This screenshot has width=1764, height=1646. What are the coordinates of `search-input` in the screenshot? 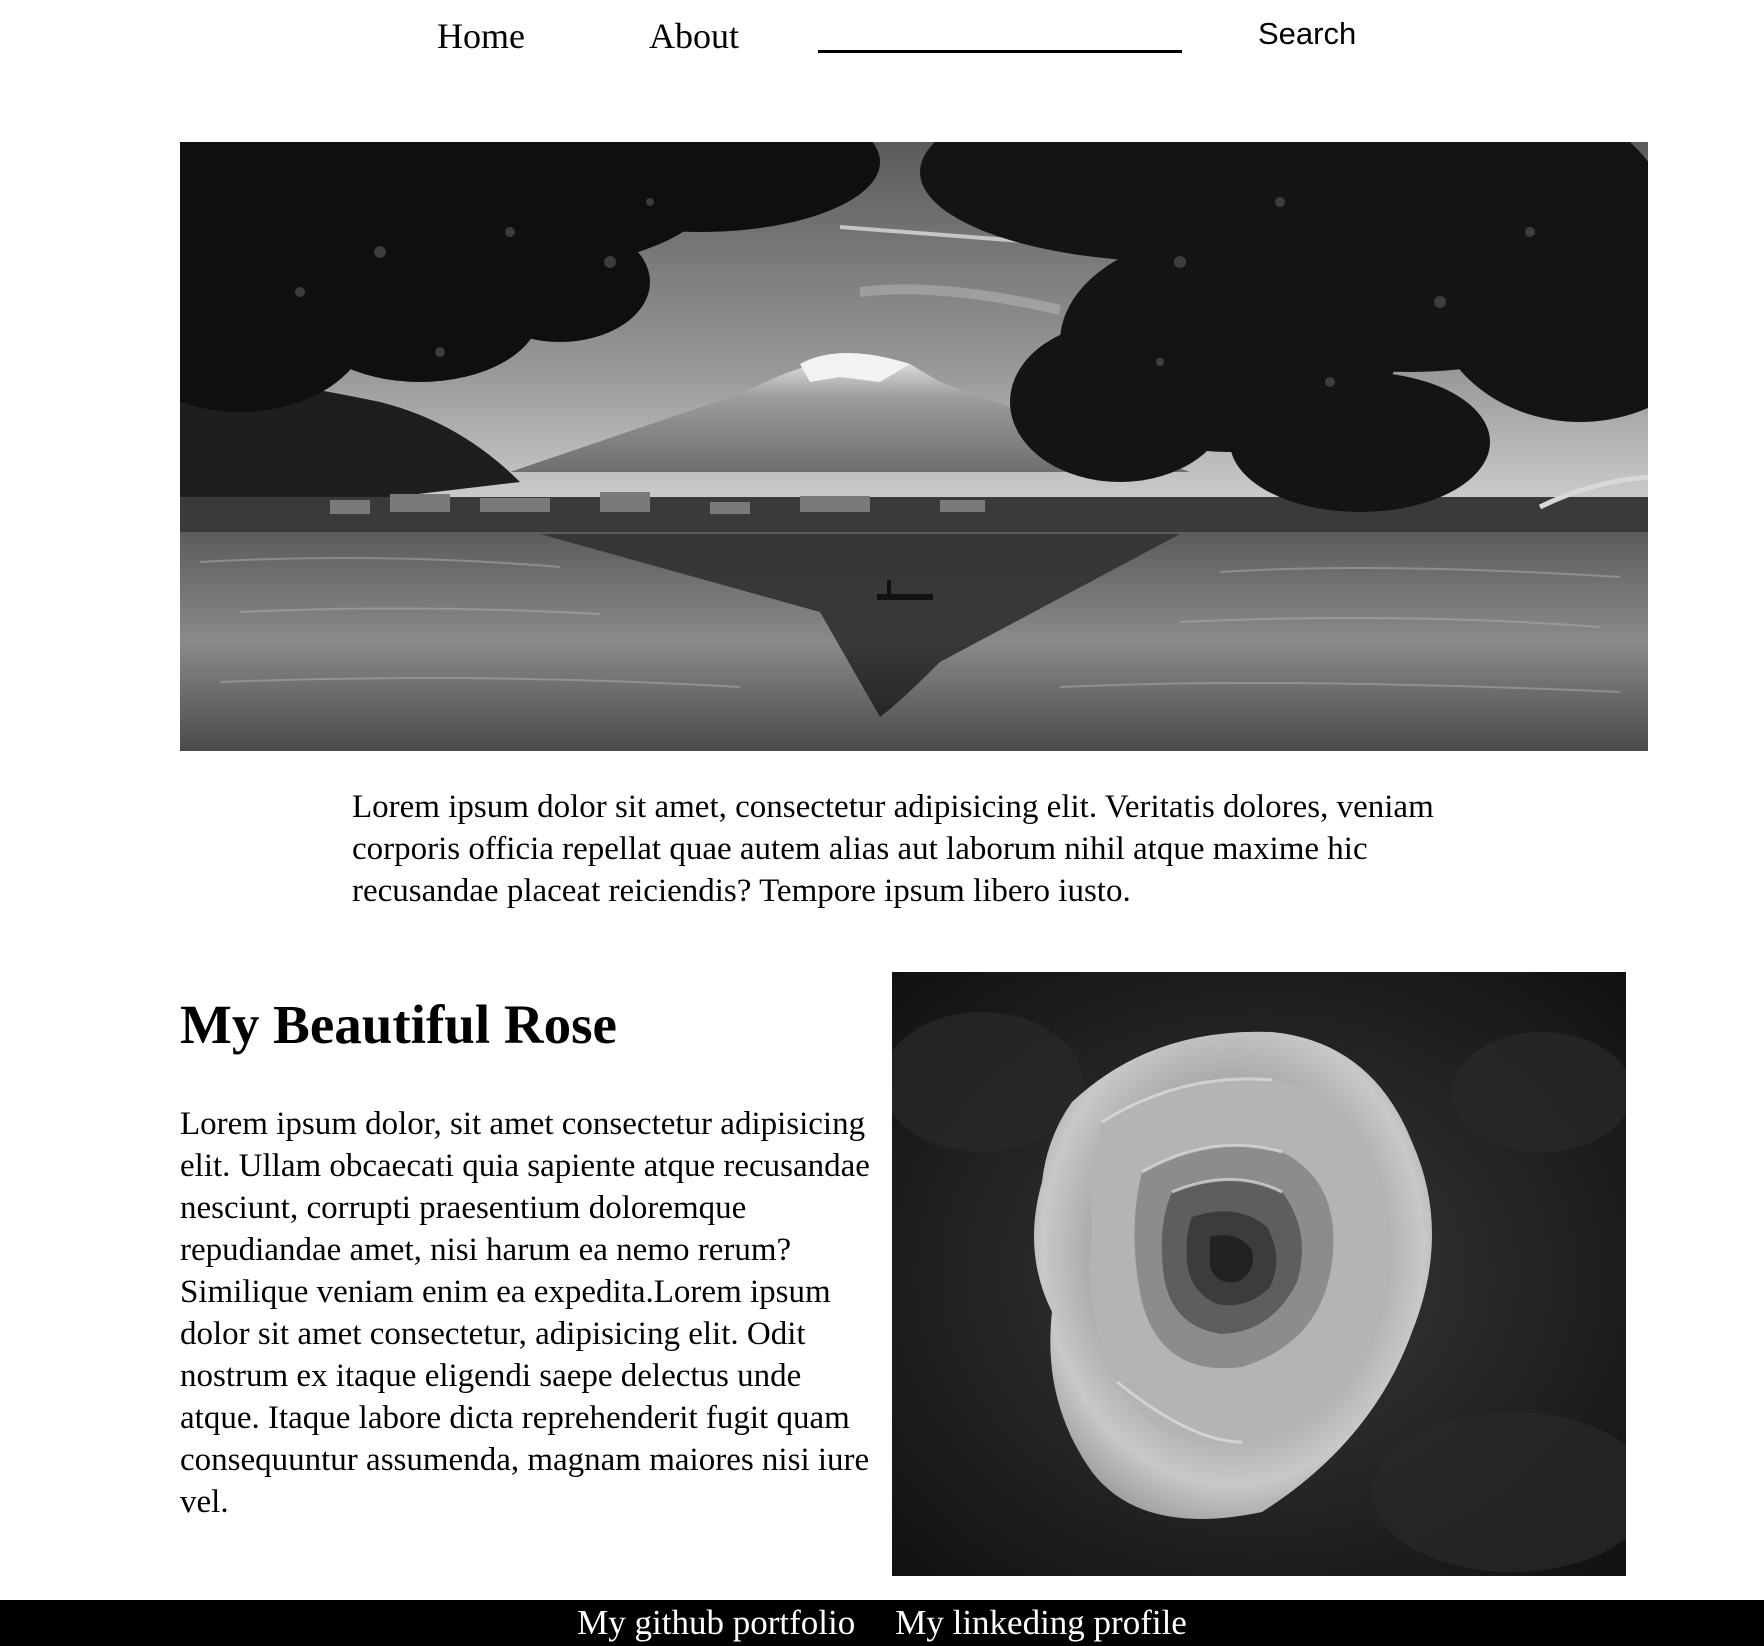 It's located at (1000, 33).